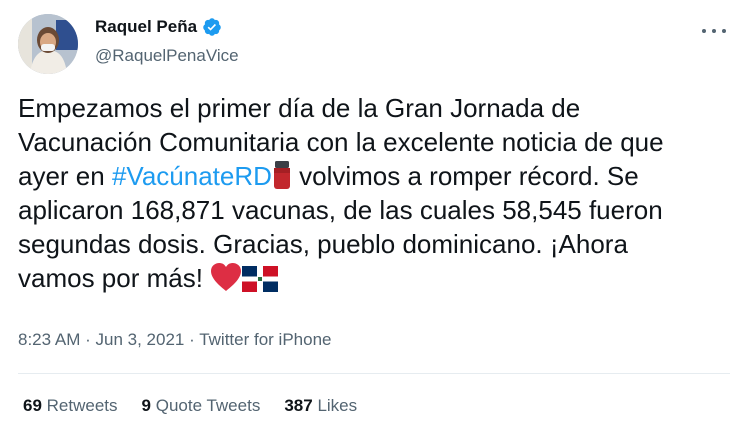  Describe the element at coordinates (375, 278) in the screenshot. I see `tweet-text-line: vamos por más!` at that location.